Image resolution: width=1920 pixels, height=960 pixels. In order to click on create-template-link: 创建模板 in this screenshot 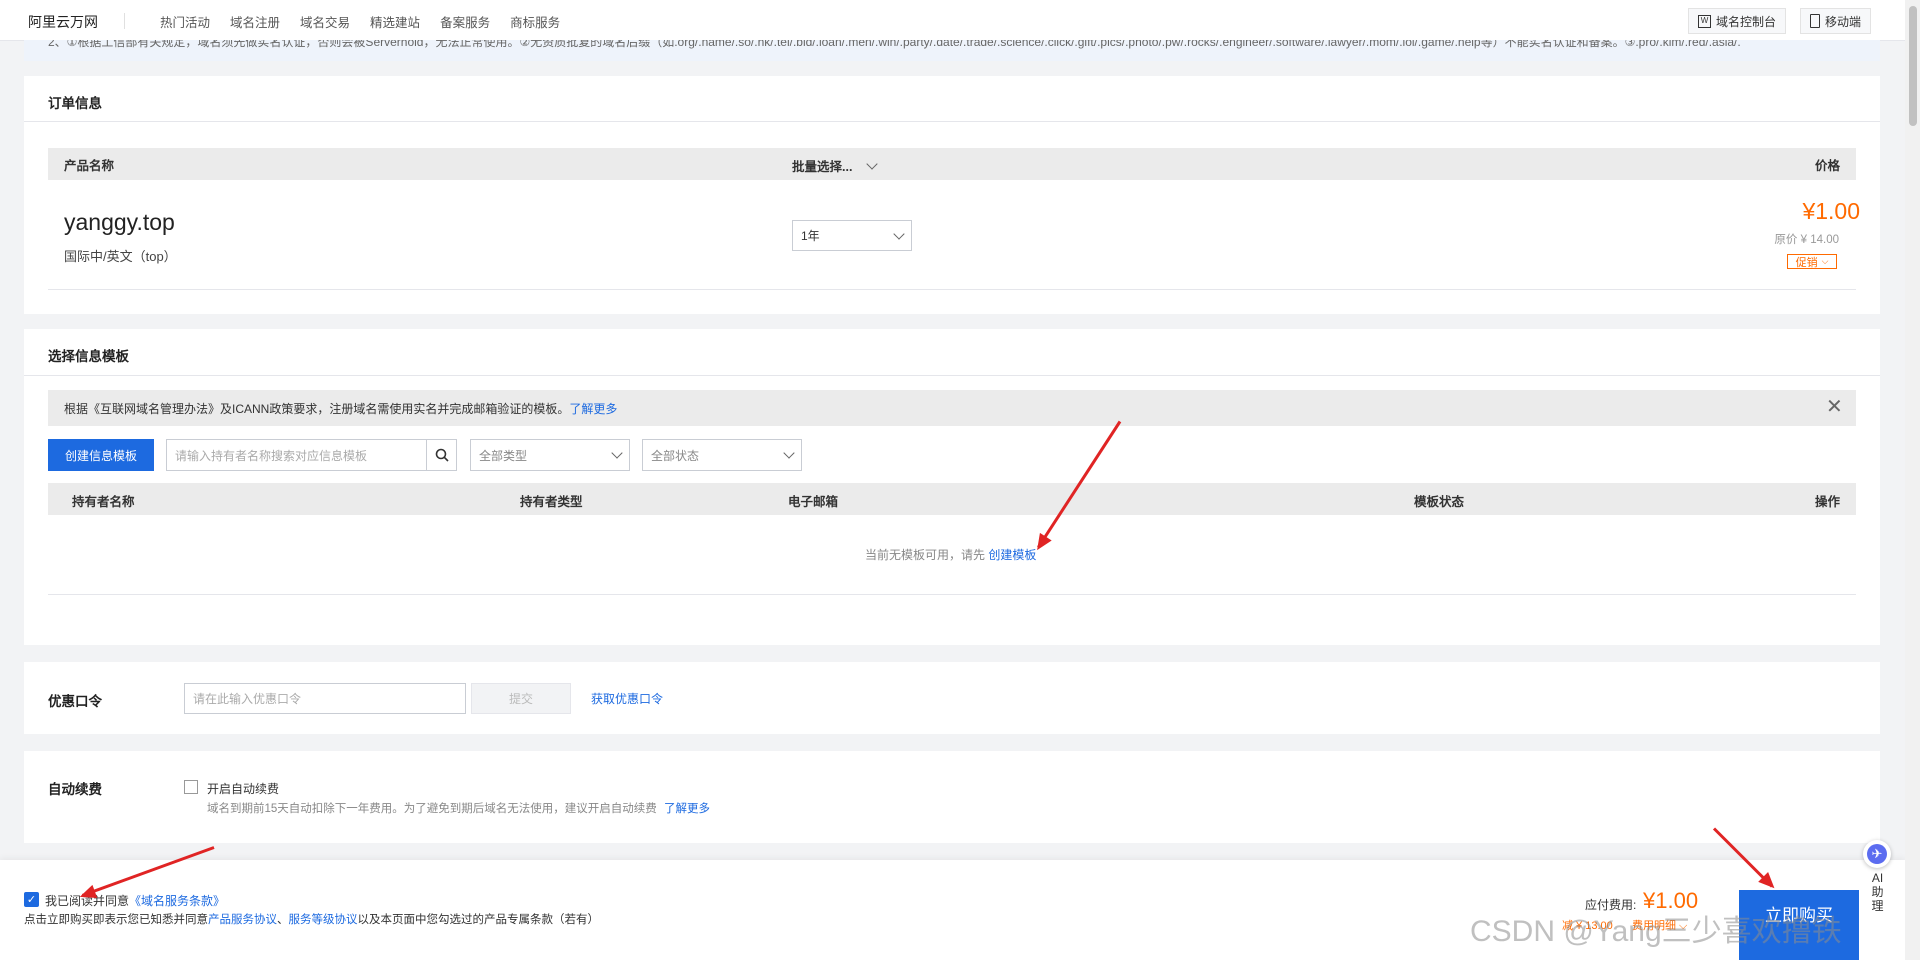, I will do `click(1012, 555)`.